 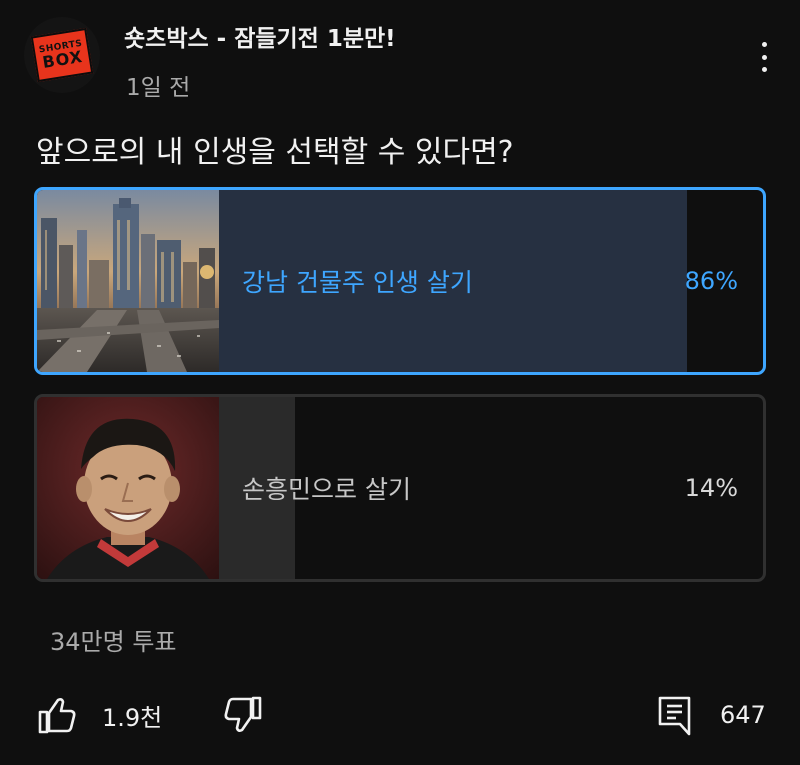 I want to click on poll-option-label: 강남 건물주 인생 살기, so click(x=357, y=282).